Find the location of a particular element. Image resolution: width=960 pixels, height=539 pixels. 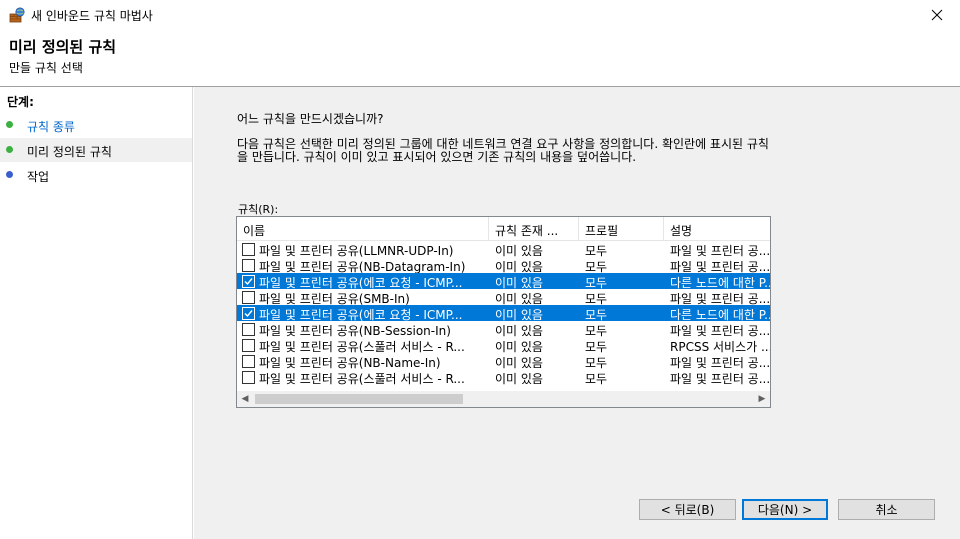

list-header: 이름 규칙 존재 ... 프로필 설명 is located at coordinates (503, 229).